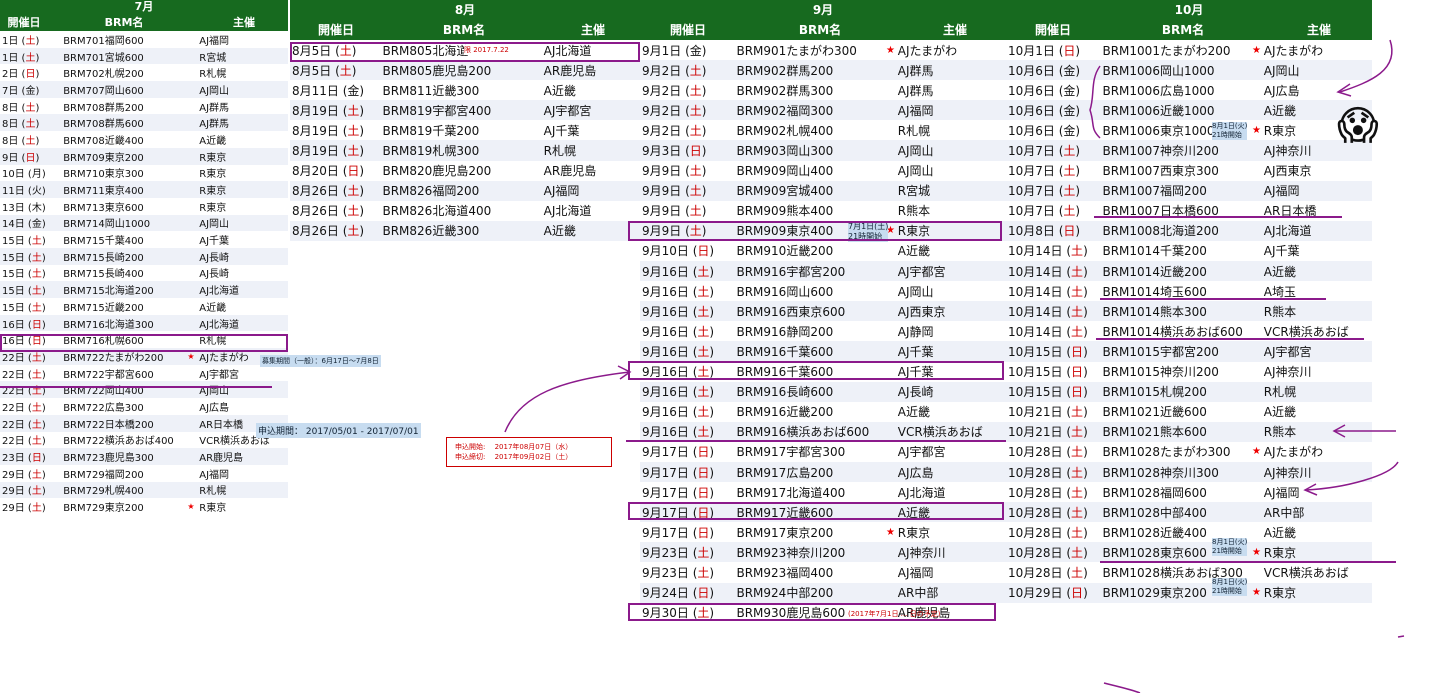 The height and width of the screenshot is (693, 1438). What do you see at coordinates (1031, 191) in the screenshot?
I see `date-text: 10月7日` at bounding box center [1031, 191].